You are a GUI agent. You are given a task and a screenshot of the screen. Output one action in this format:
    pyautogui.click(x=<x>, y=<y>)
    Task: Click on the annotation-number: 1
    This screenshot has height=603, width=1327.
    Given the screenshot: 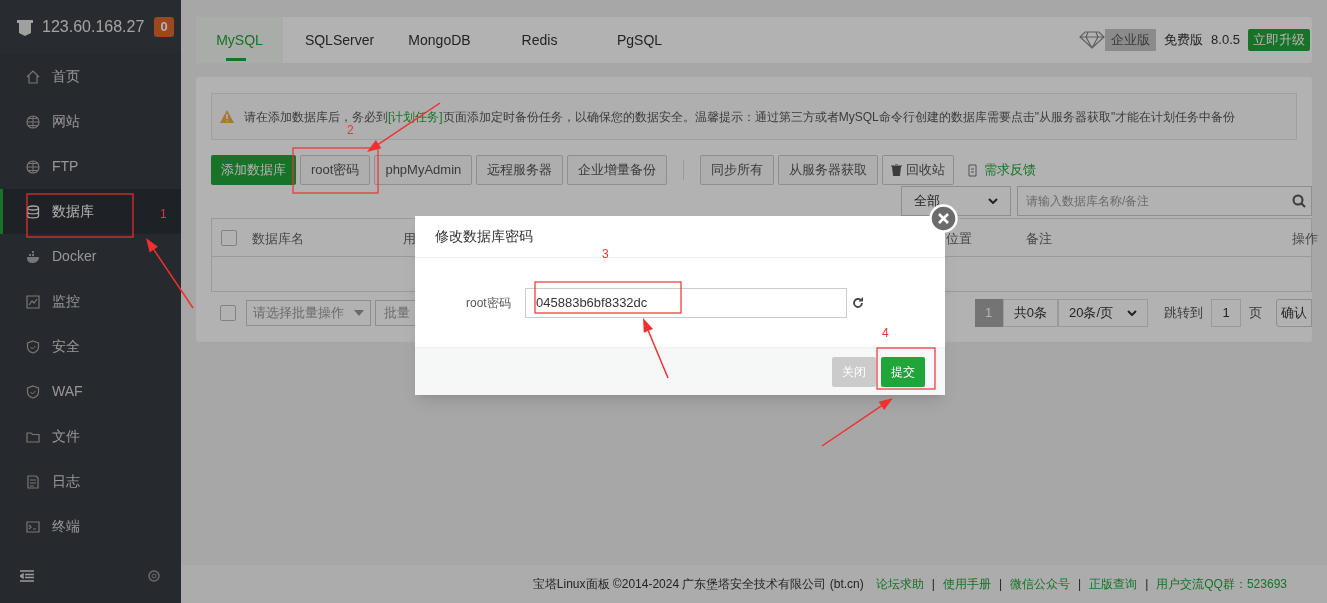 What is the action you would take?
    pyautogui.click(x=163, y=214)
    